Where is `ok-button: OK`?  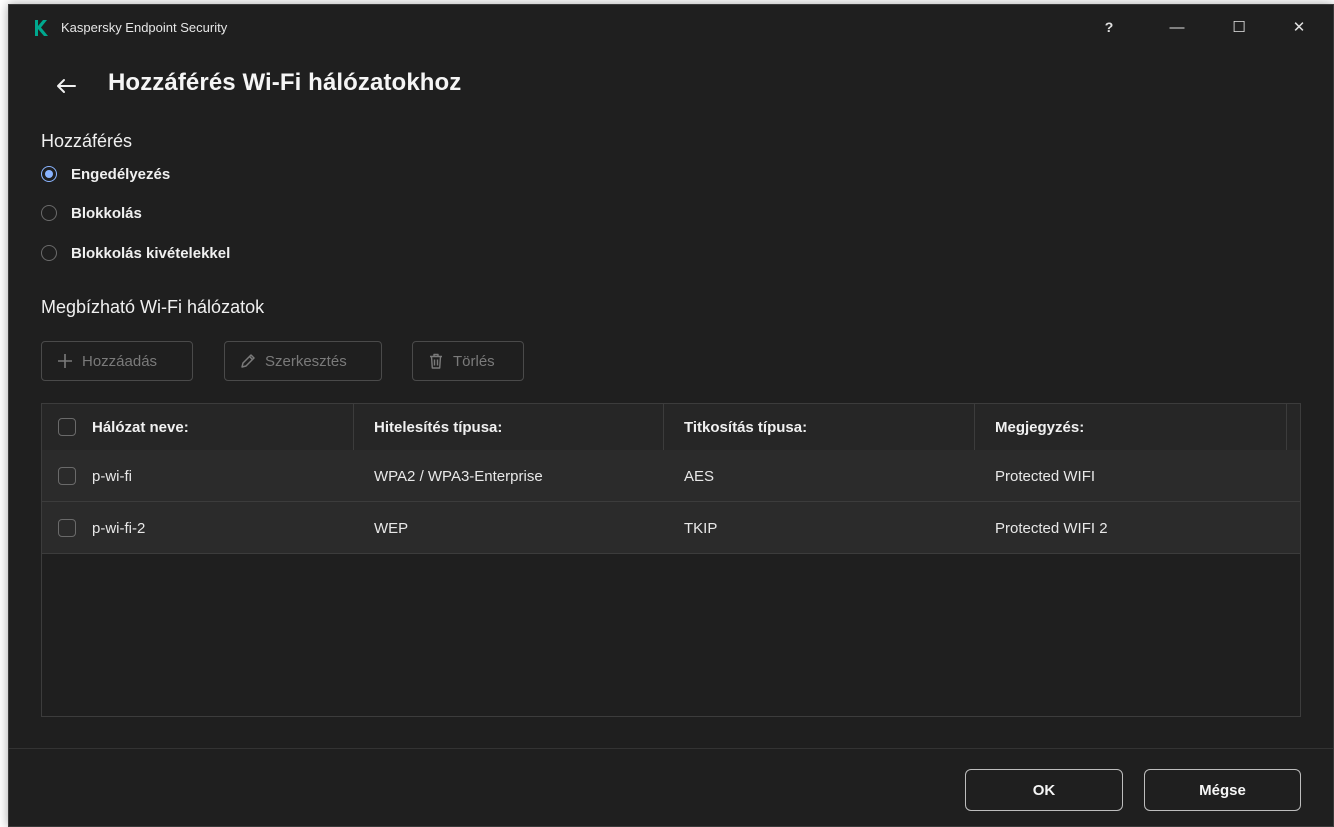 ok-button: OK is located at coordinates (1044, 790).